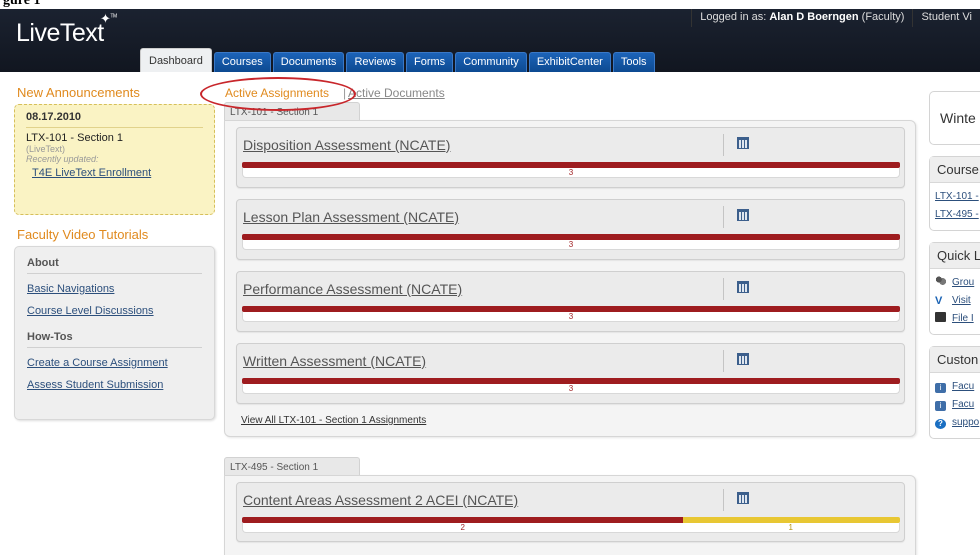 Image resolution: width=980 pixels, height=555 pixels. What do you see at coordinates (114, 363) in the screenshot?
I see `tutorial-link-create-assignment: Create a Course Assignment` at bounding box center [114, 363].